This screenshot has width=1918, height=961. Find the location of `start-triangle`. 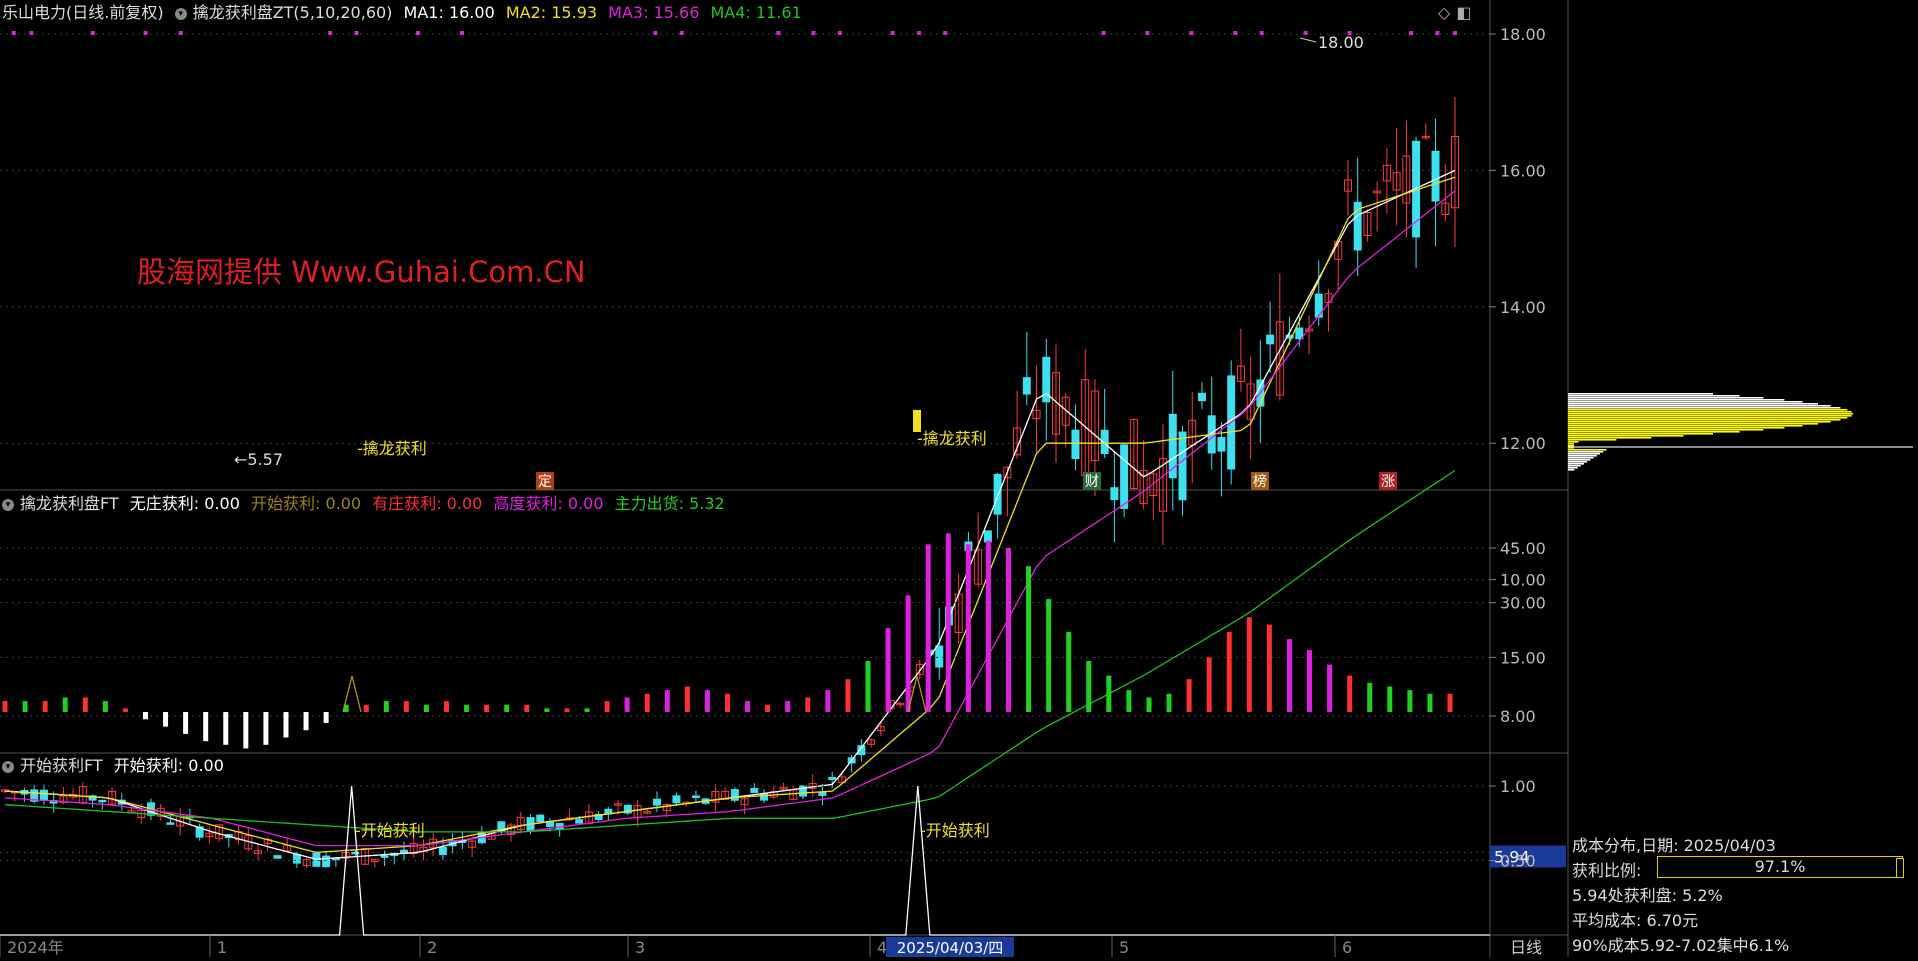

start-triangle is located at coordinates (917, 694).